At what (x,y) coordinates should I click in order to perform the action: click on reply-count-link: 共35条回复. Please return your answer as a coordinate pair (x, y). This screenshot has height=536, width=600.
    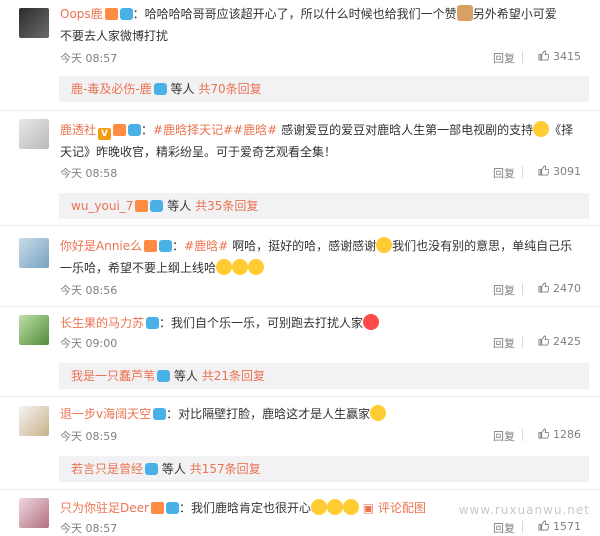
    Looking at the image, I should click on (226, 206).